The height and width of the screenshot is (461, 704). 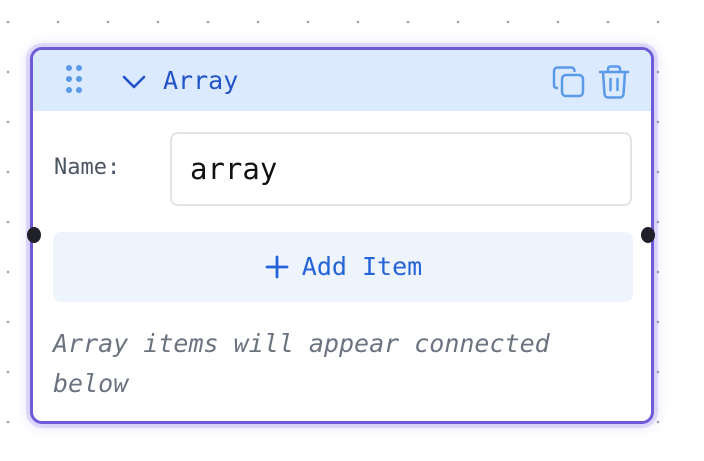 I want to click on name-label: Name:, so click(x=87, y=167).